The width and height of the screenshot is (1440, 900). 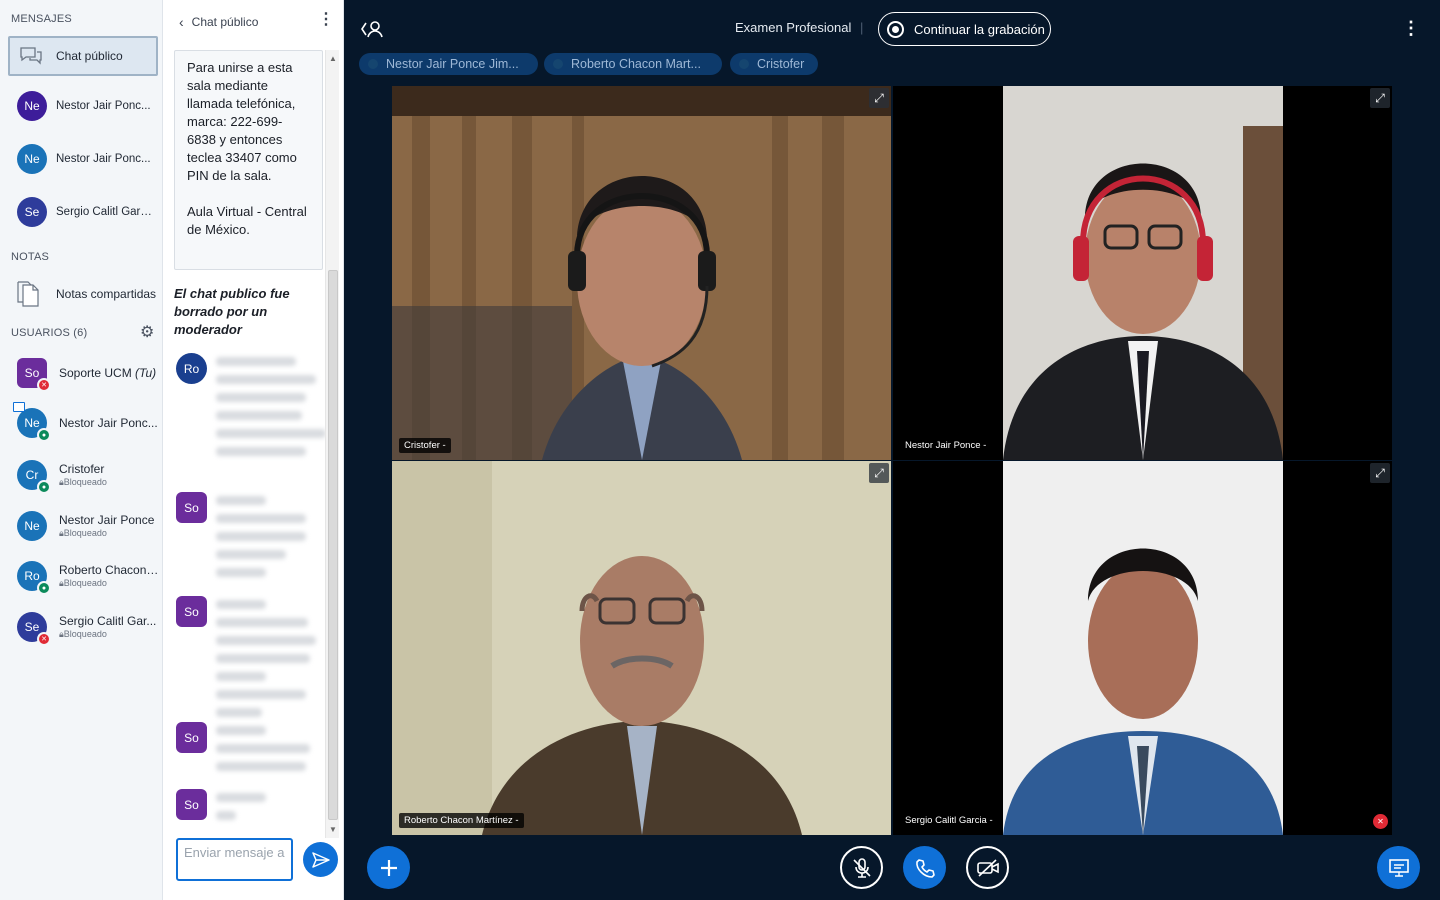 I want to click on scroll-down-arrow-icon: ▼, so click(x=333, y=829).